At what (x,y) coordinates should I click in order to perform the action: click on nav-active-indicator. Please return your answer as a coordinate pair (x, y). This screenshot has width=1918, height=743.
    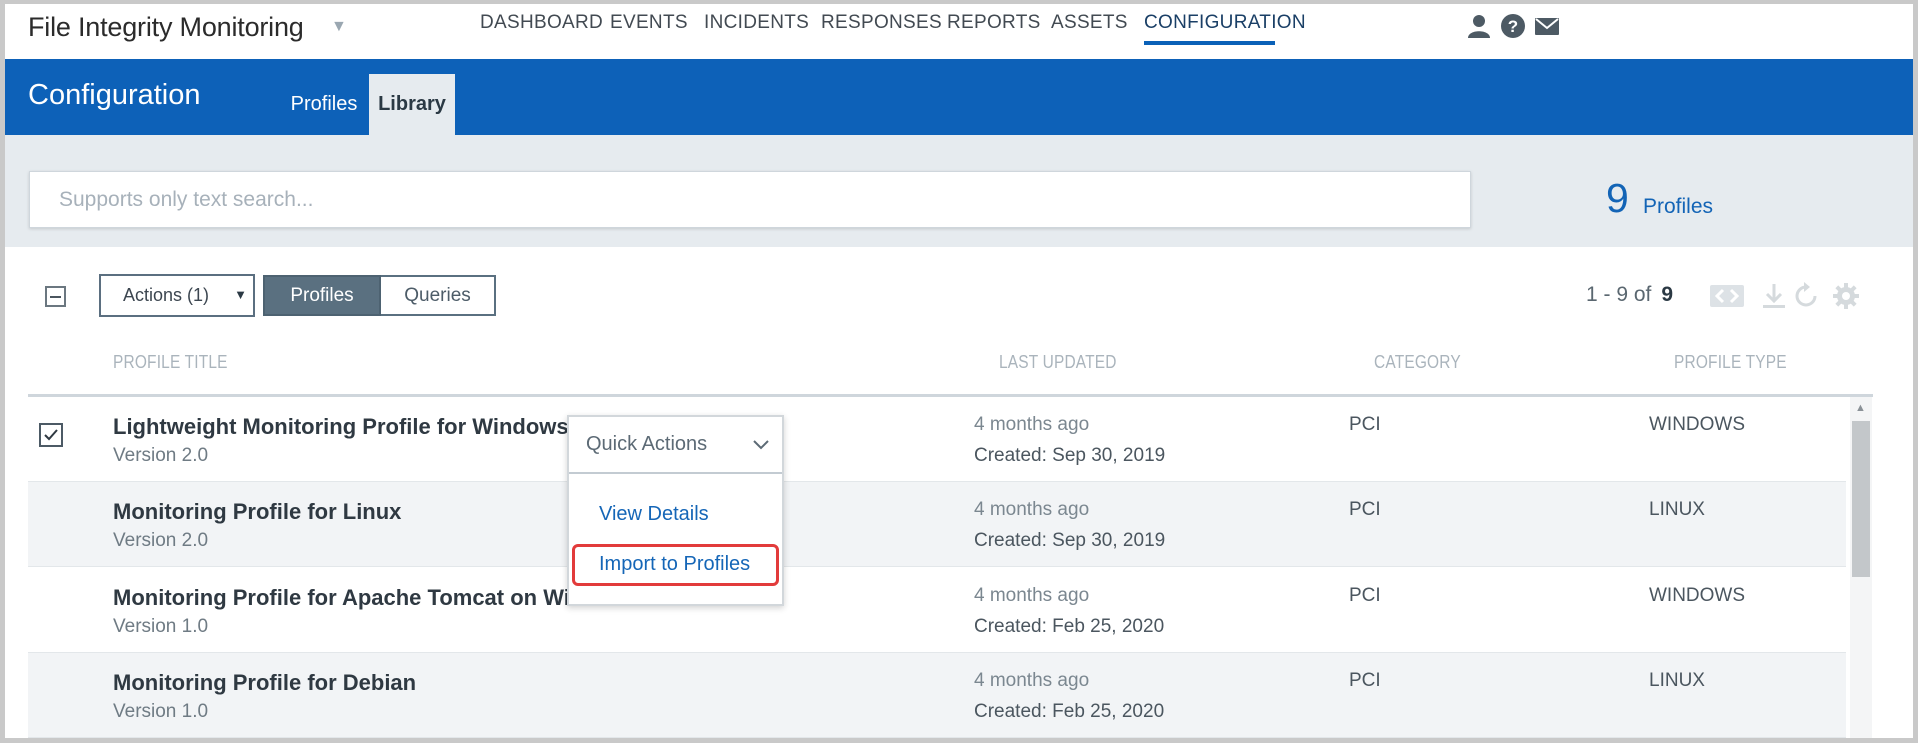
    Looking at the image, I should click on (1209, 43).